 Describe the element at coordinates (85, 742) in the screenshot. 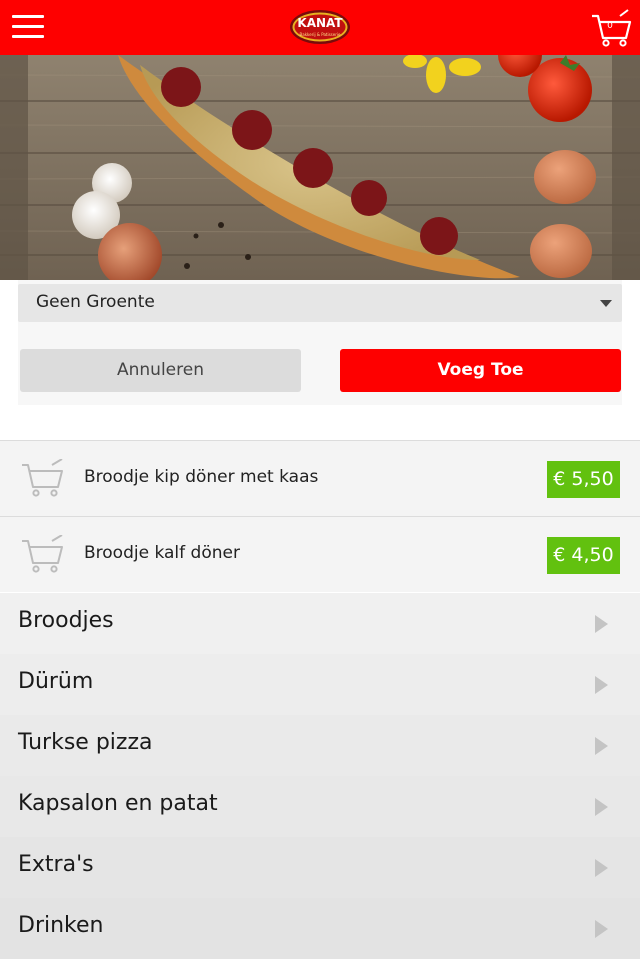

I see `category-label: Turkse pizza` at that location.